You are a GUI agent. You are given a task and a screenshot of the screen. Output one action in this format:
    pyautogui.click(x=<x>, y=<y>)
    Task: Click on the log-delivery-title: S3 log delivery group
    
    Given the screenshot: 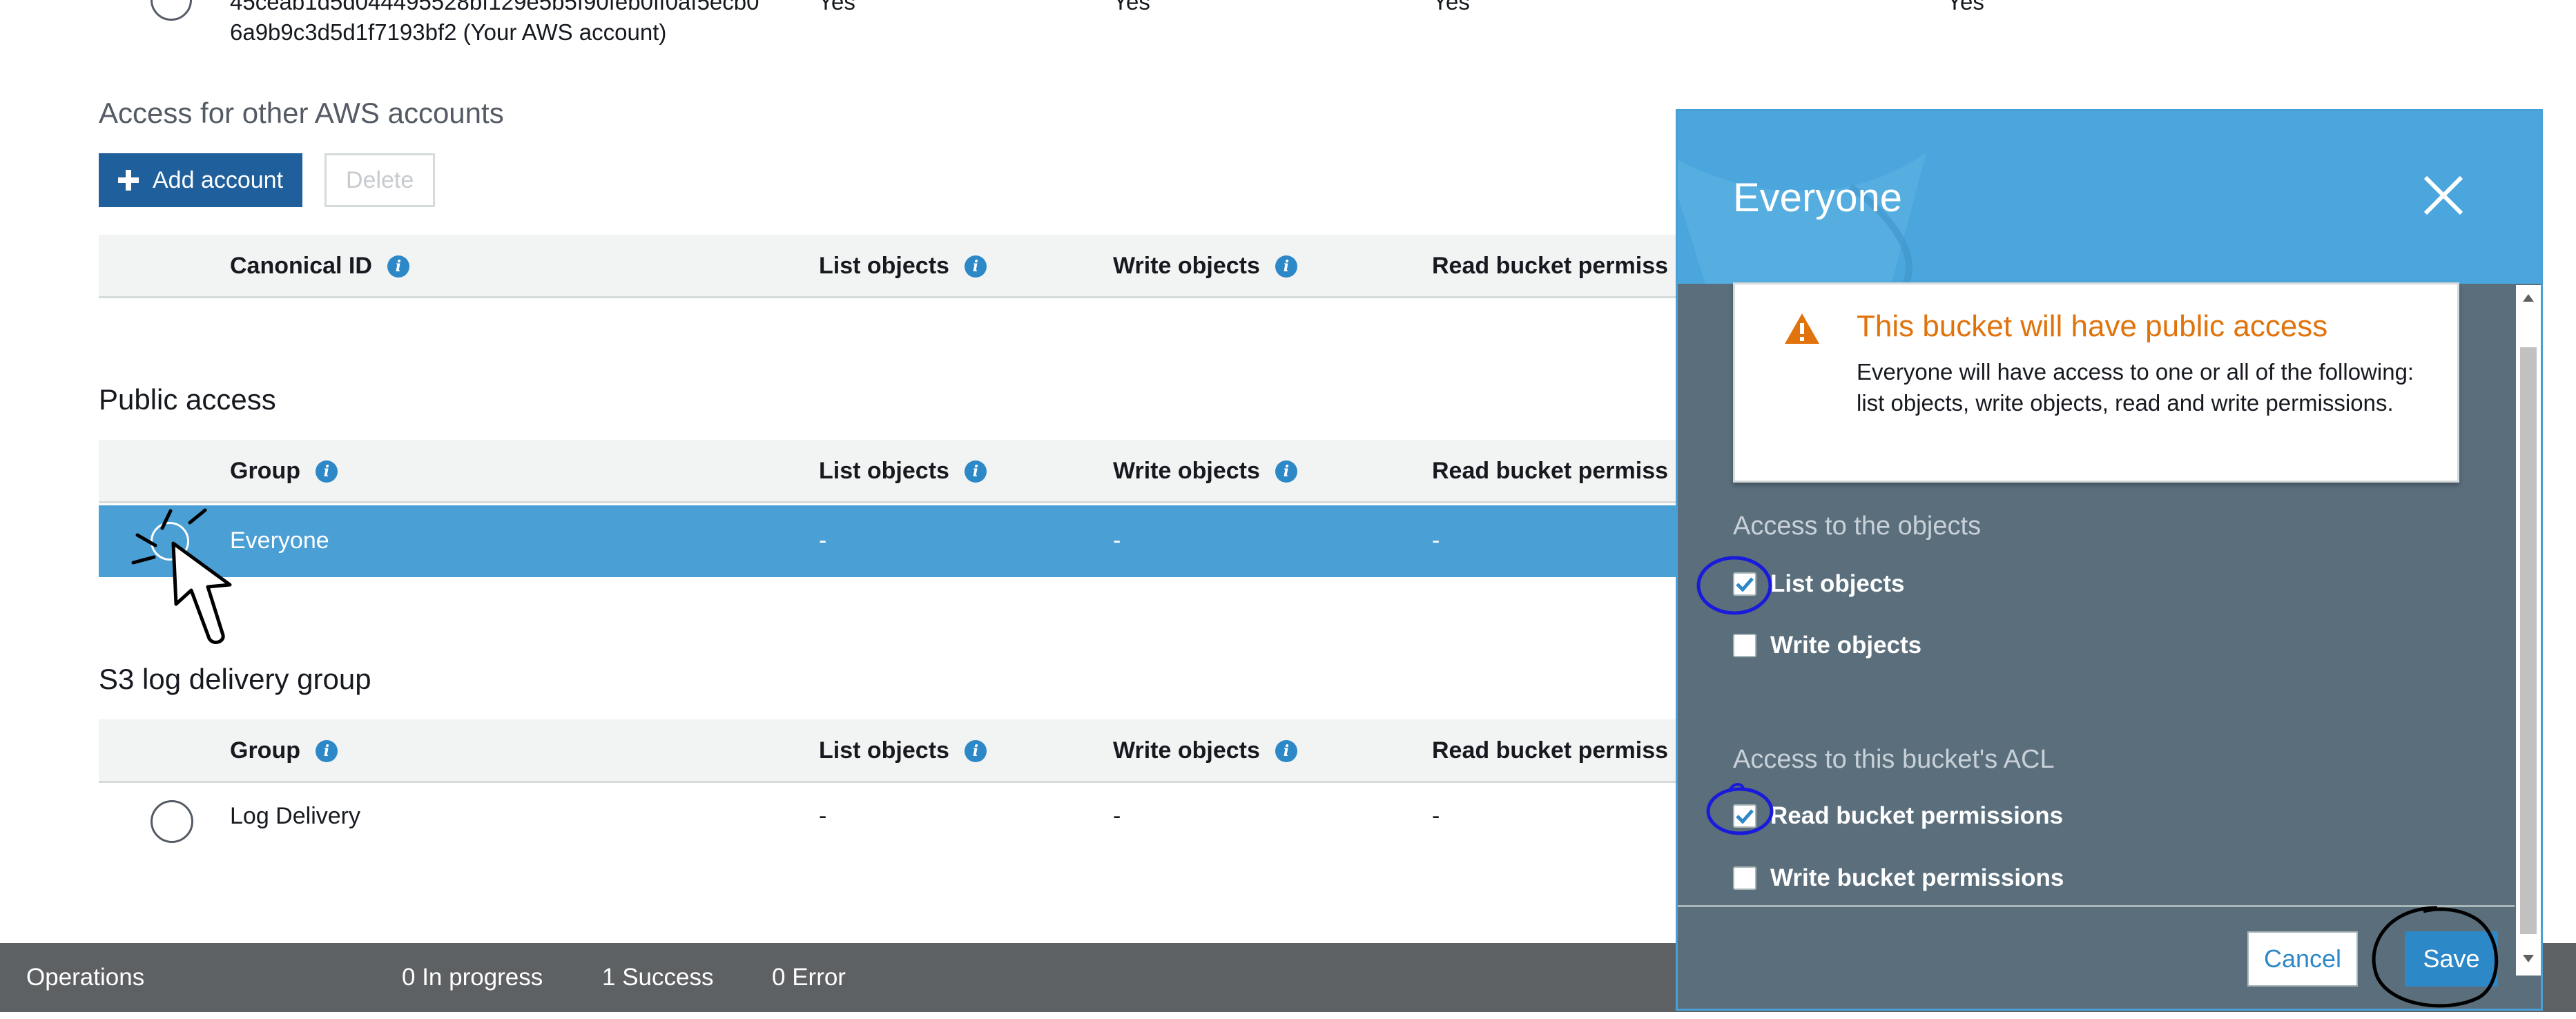 What is the action you would take?
    pyautogui.click(x=235, y=679)
    